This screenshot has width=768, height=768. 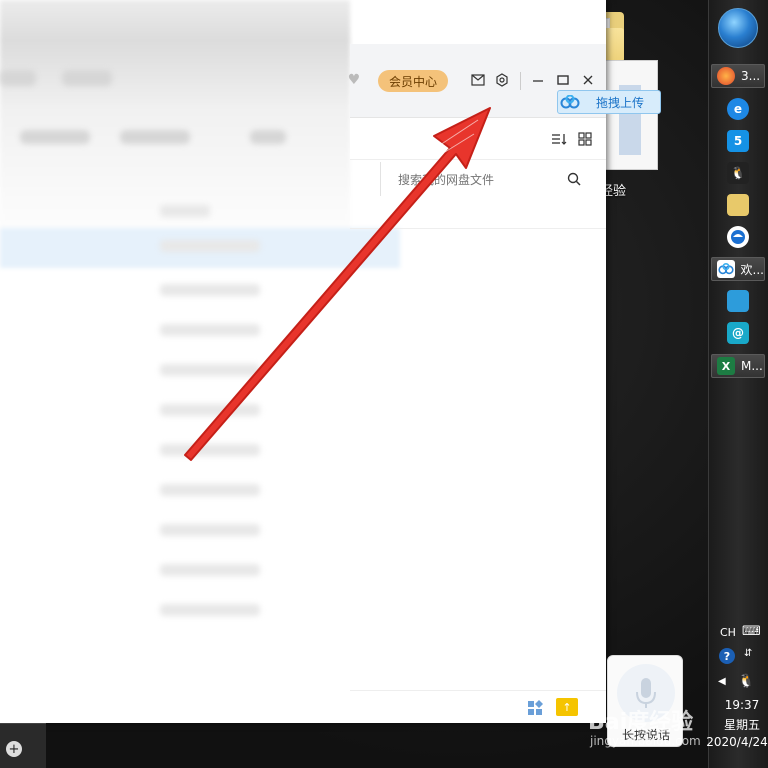 What do you see at coordinates (726, 366) in the screenshot?
I see `excel-icon: X` at bounding box center [726, 366].